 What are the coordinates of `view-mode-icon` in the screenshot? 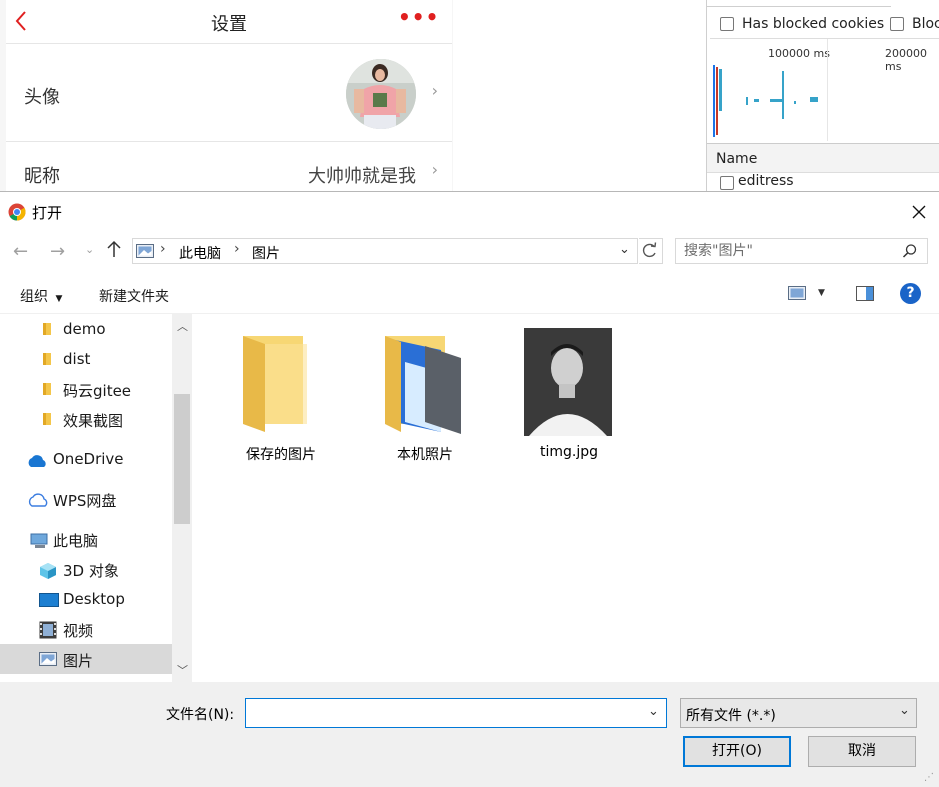 It's located at (797, 295).